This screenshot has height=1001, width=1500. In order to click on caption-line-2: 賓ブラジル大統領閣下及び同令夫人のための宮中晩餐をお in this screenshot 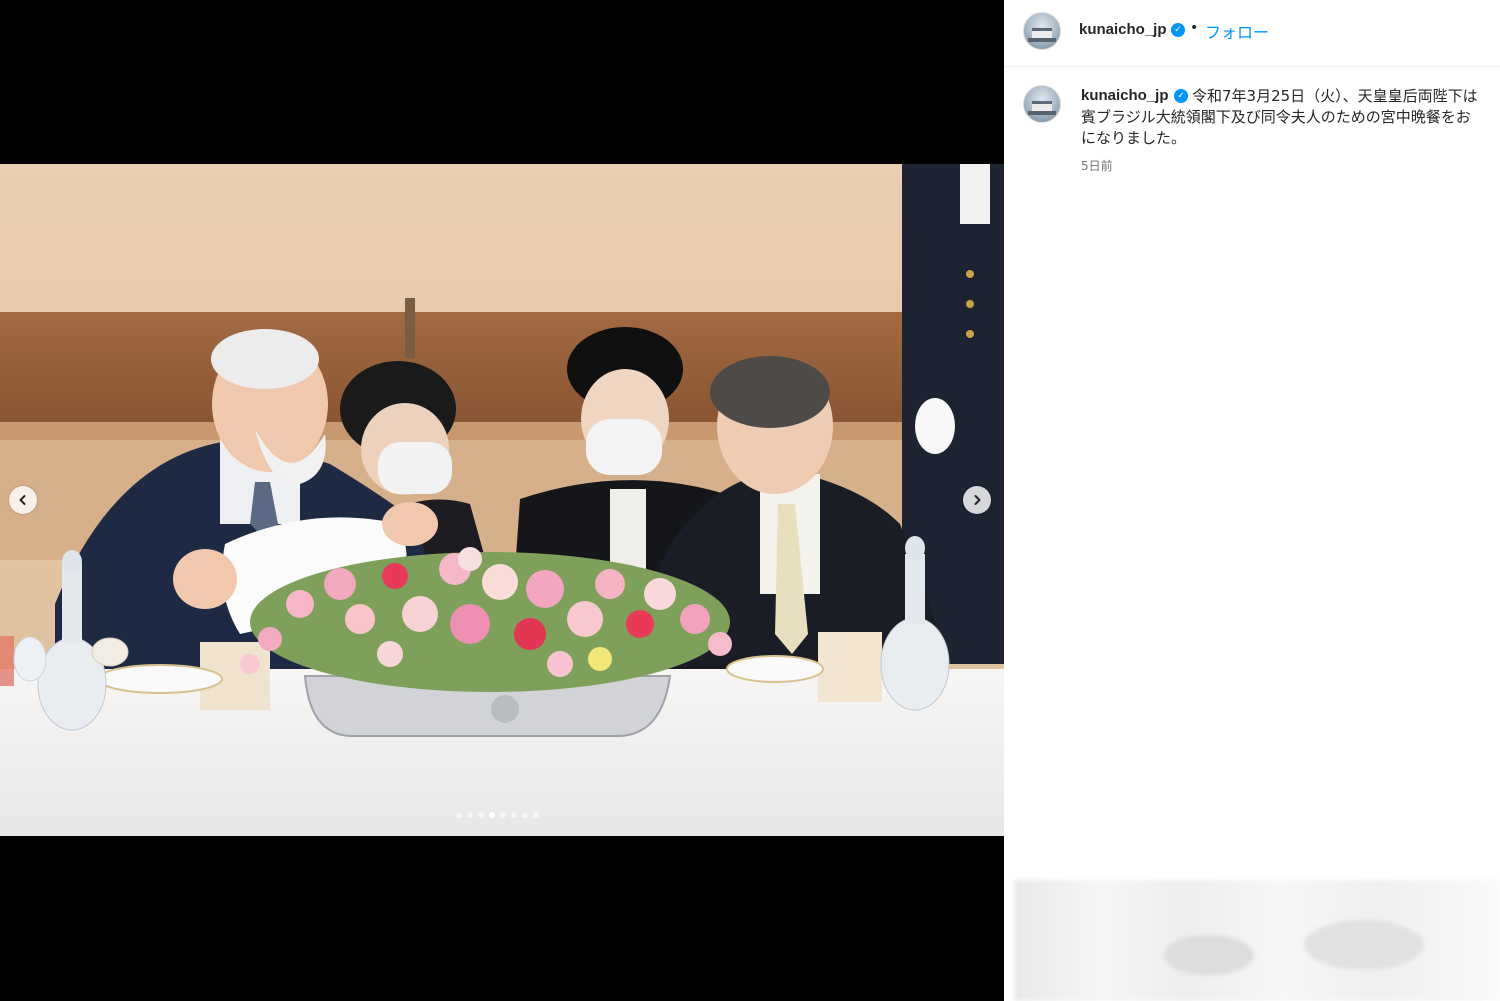, I will do `click(1276, 117)`.